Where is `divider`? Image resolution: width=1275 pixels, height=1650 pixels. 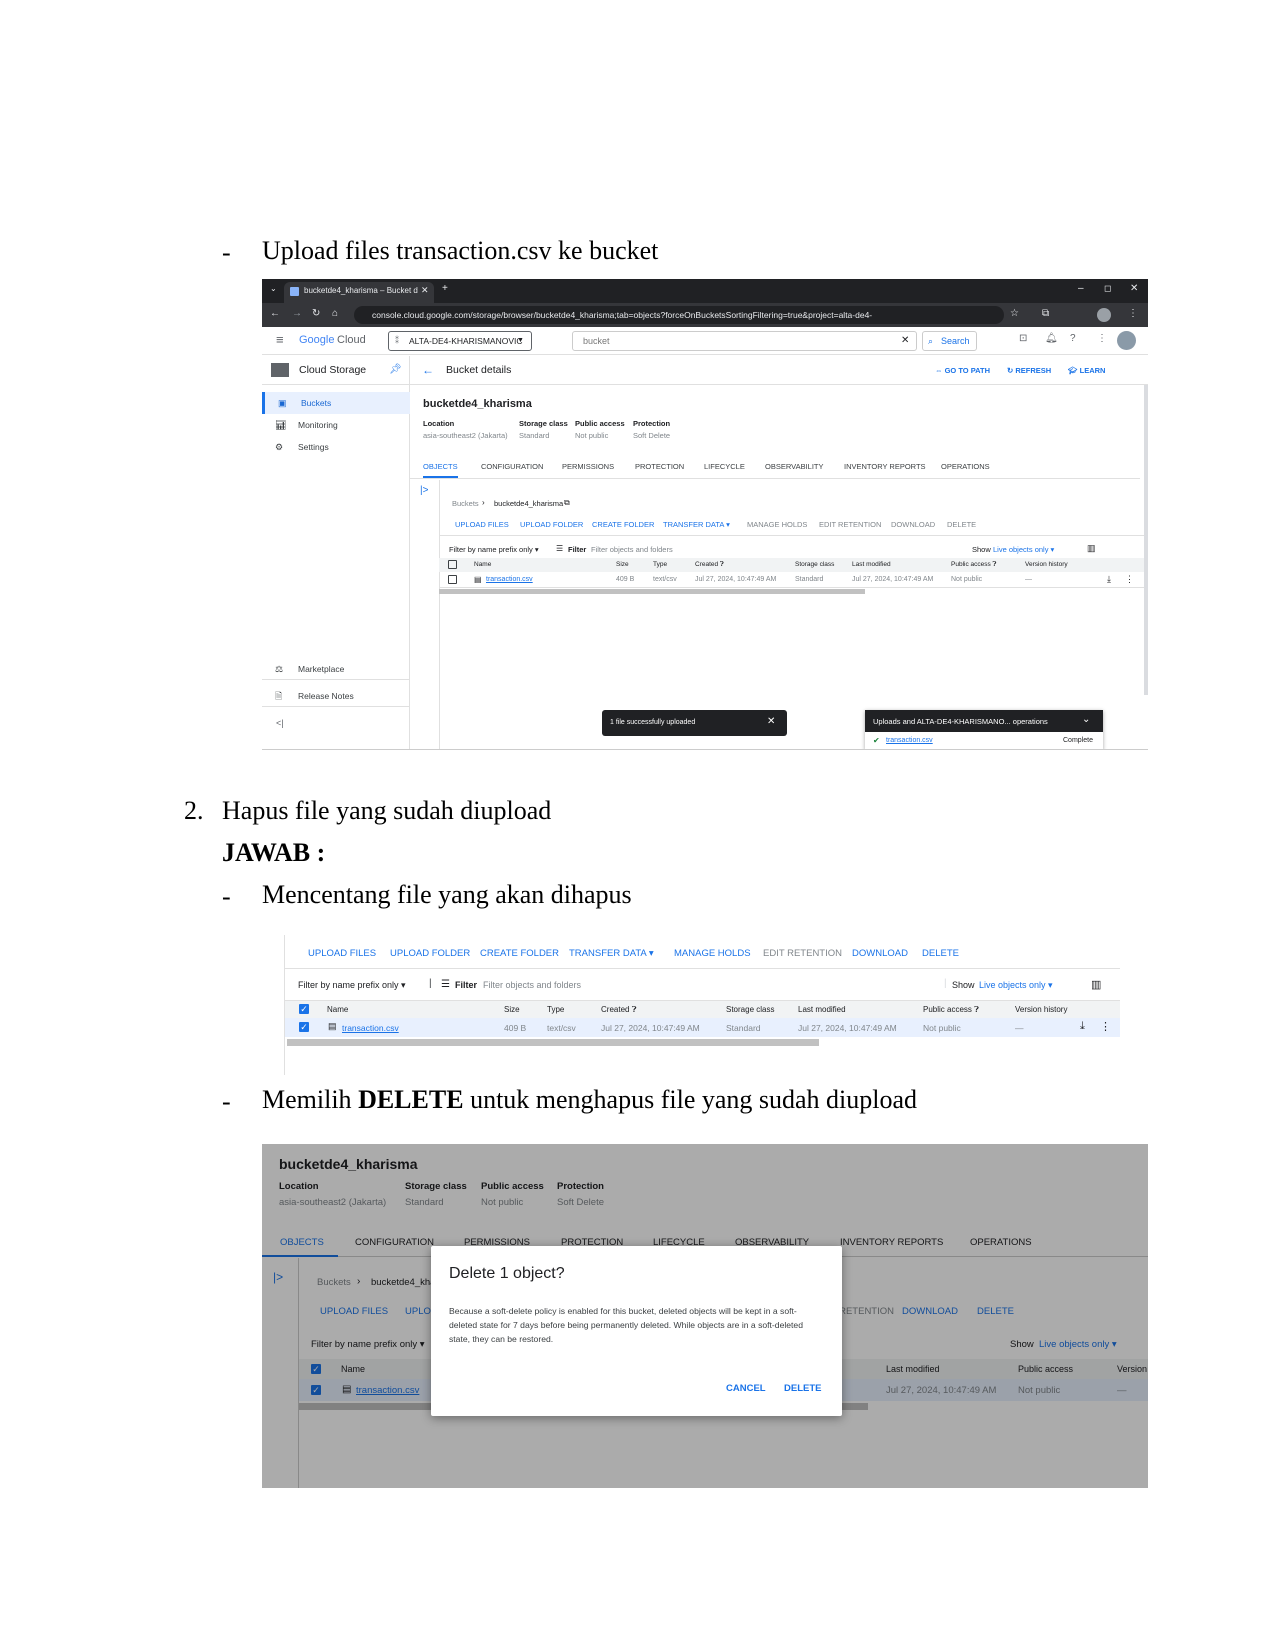
divider is located at coordinates (791, 535).